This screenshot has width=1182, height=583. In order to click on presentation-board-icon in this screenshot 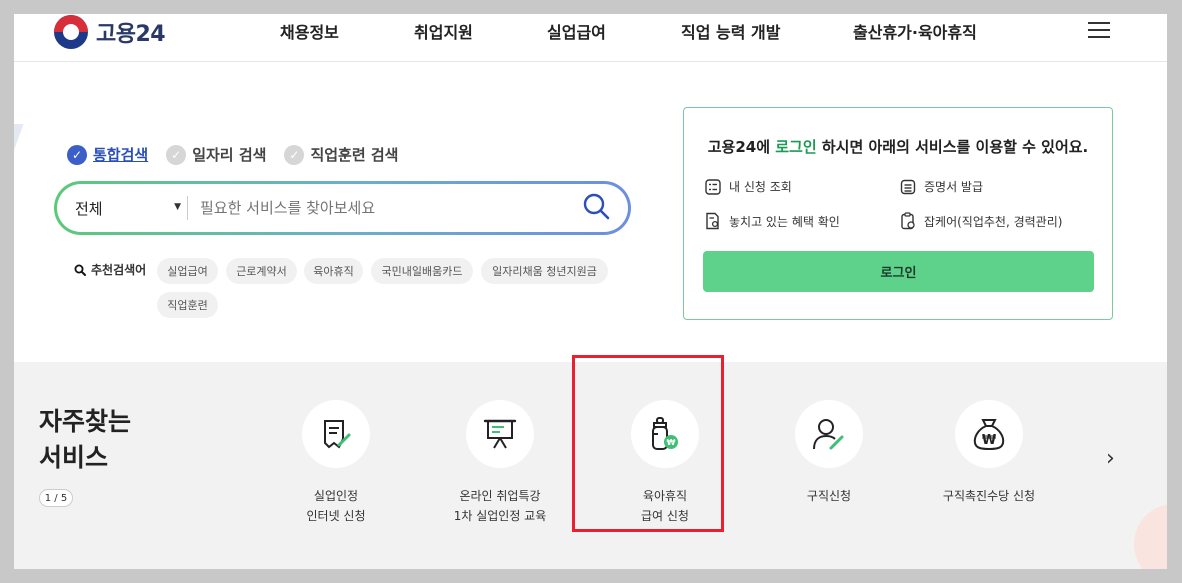, I will do `click(500, 434)`.